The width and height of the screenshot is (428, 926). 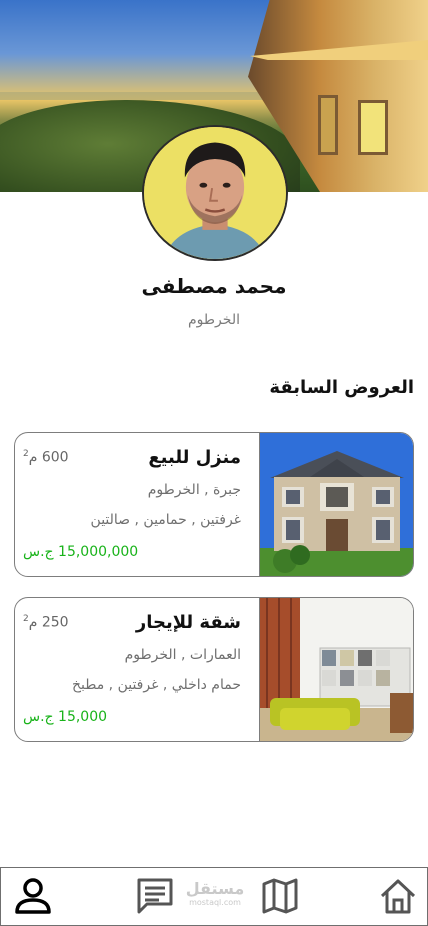 What do you see at coordinates (215, 902) in the screenshot?
I see `watermark-subtext: mostaql.com` at bounding box center [215, 902].